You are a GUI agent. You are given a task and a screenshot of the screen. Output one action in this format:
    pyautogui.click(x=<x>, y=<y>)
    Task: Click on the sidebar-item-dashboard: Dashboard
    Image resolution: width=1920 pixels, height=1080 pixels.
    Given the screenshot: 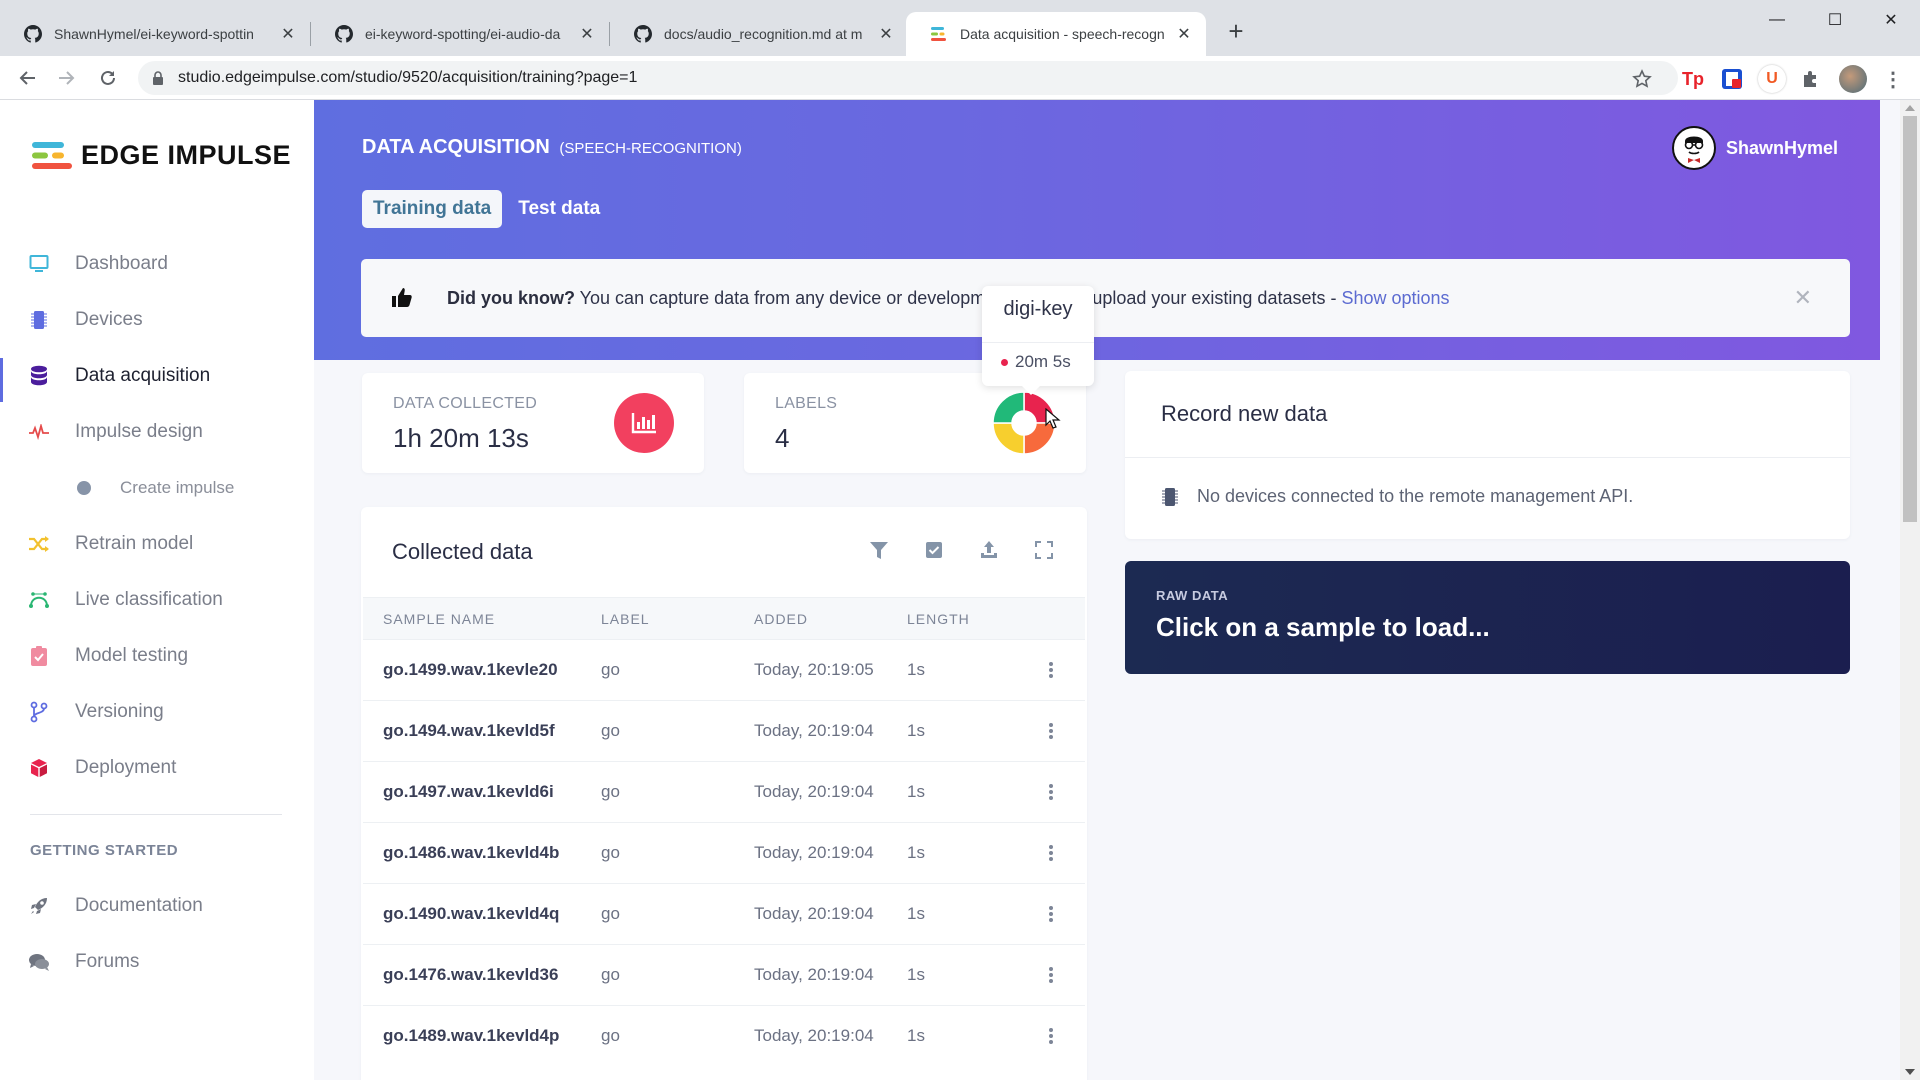 What is the action you would take?
    pyautogui.click(x=157, y=264)
    